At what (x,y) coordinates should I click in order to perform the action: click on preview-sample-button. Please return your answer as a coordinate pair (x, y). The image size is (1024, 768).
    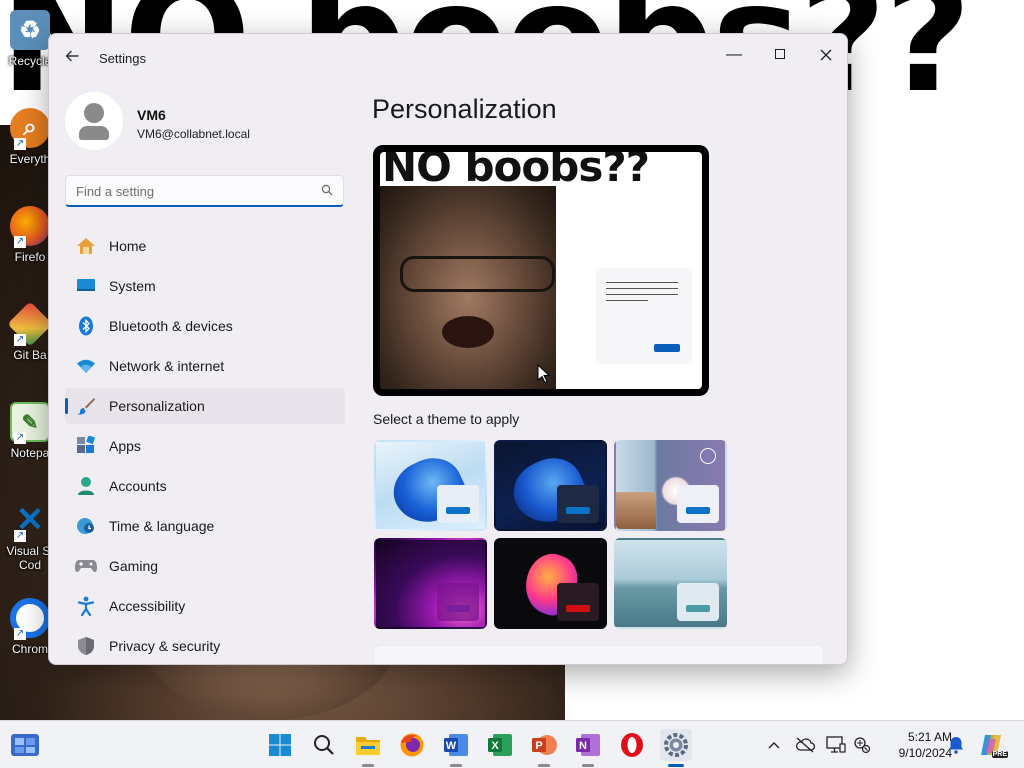
    Looking at the image, I should click on (667, 348).